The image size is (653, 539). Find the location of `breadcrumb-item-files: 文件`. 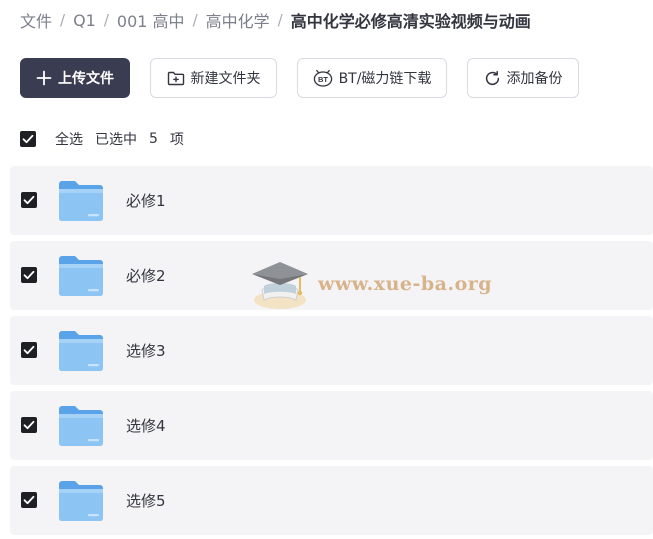

breadcrumb-item-files: 文件 is located at coordinates (36, 20).